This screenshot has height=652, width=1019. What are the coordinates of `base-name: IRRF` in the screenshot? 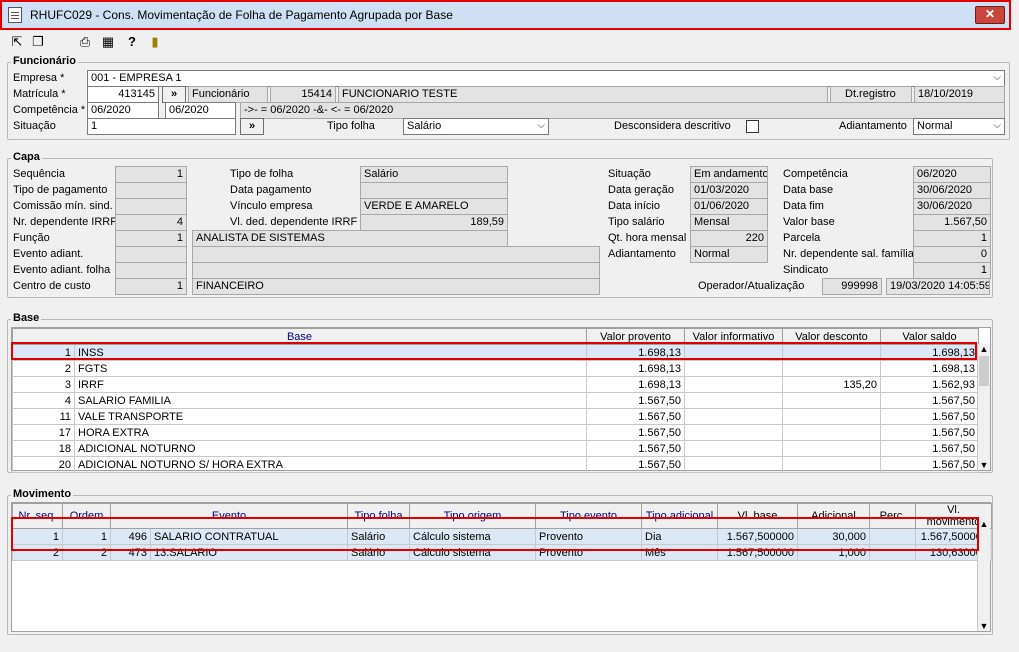 It's located at (330, 384).